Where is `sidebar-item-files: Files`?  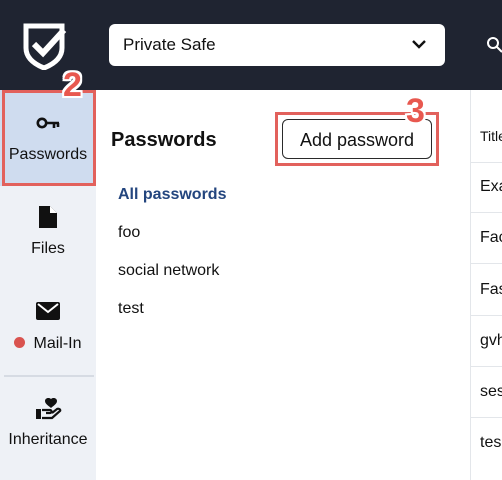 sidebar-item-files: Files is located at coordinates (48, 235).